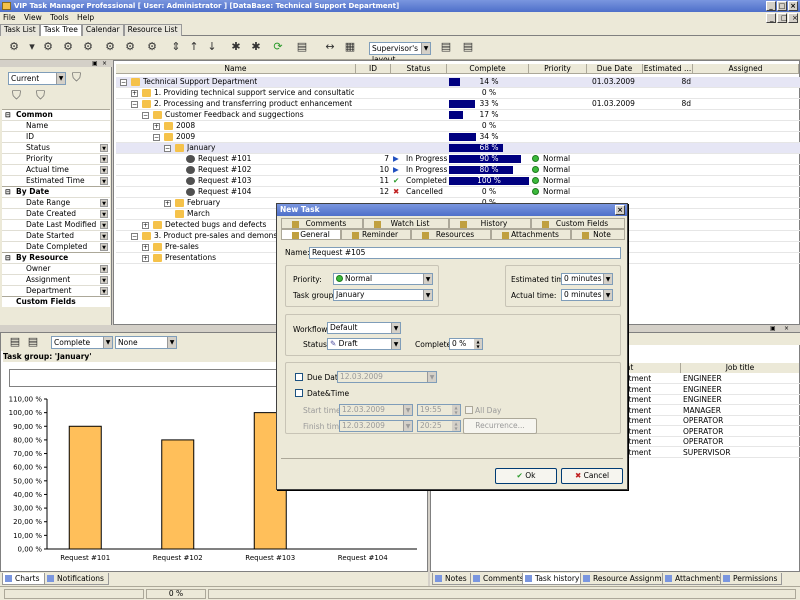 The width and height of the screenshot is (800, 600). I want to click on column-header-status: Status, so click(419, 69).